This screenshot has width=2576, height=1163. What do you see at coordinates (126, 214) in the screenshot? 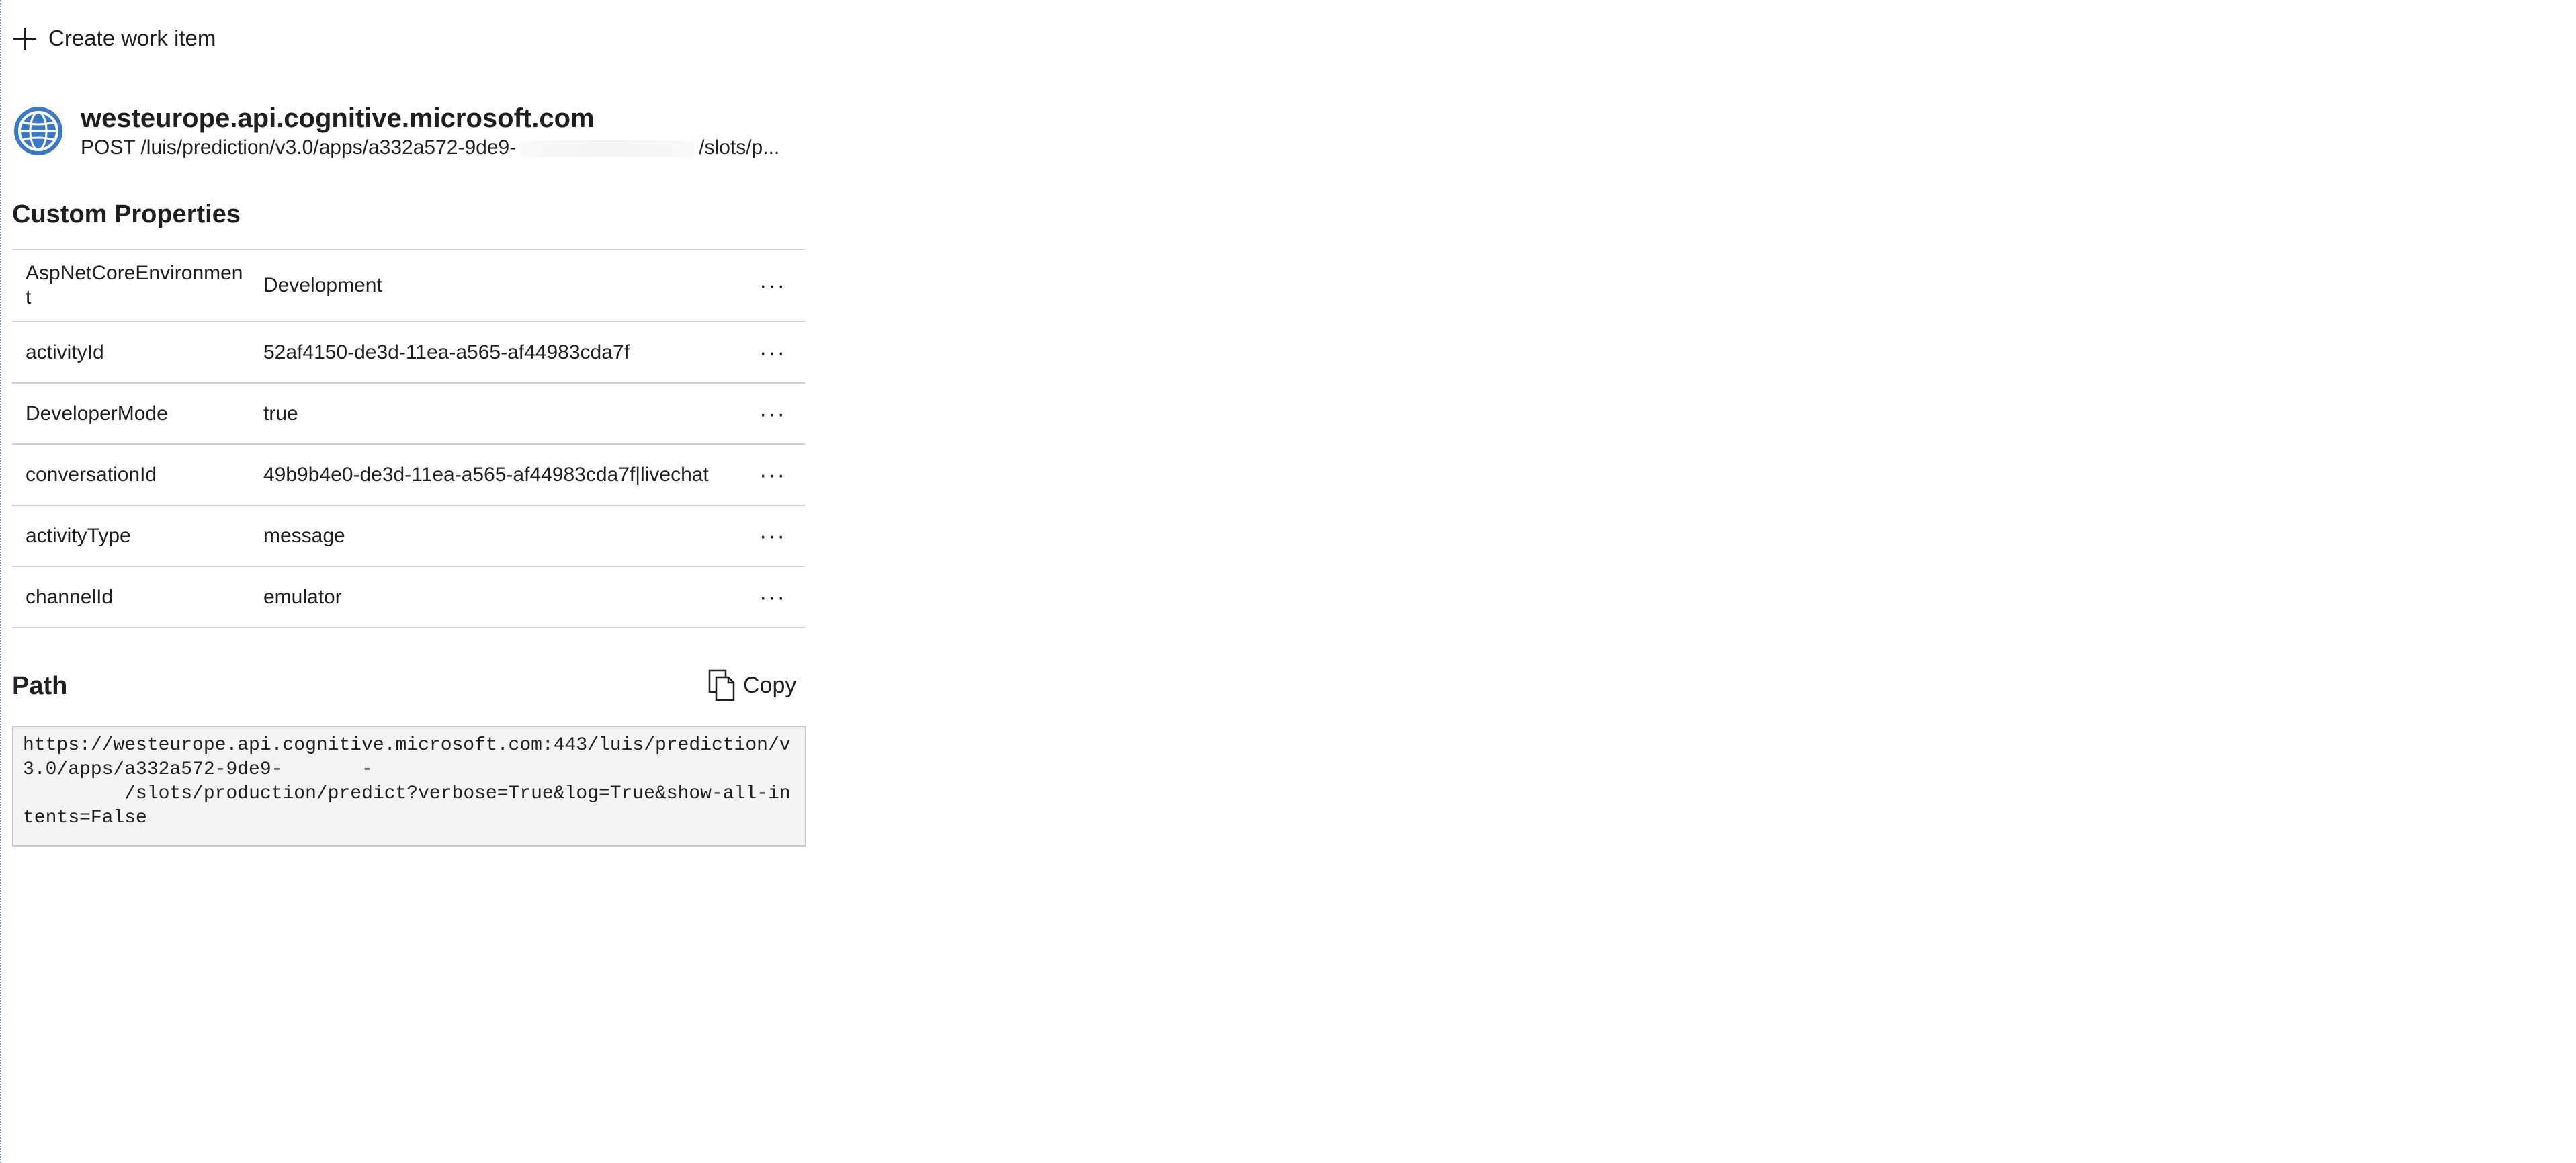
I see `custom-properties-title: Custom Properties` at bounding box center [126, 214].